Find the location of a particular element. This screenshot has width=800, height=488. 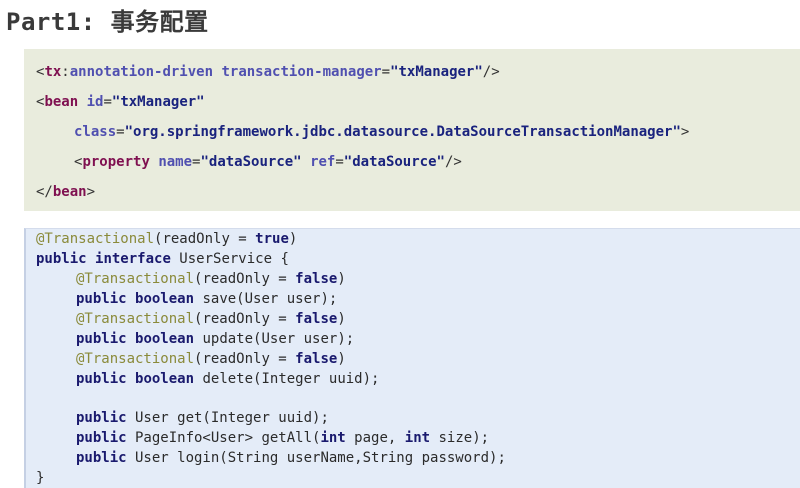

xml-tagname: annotation-driven is located at coordinates (141, 72).